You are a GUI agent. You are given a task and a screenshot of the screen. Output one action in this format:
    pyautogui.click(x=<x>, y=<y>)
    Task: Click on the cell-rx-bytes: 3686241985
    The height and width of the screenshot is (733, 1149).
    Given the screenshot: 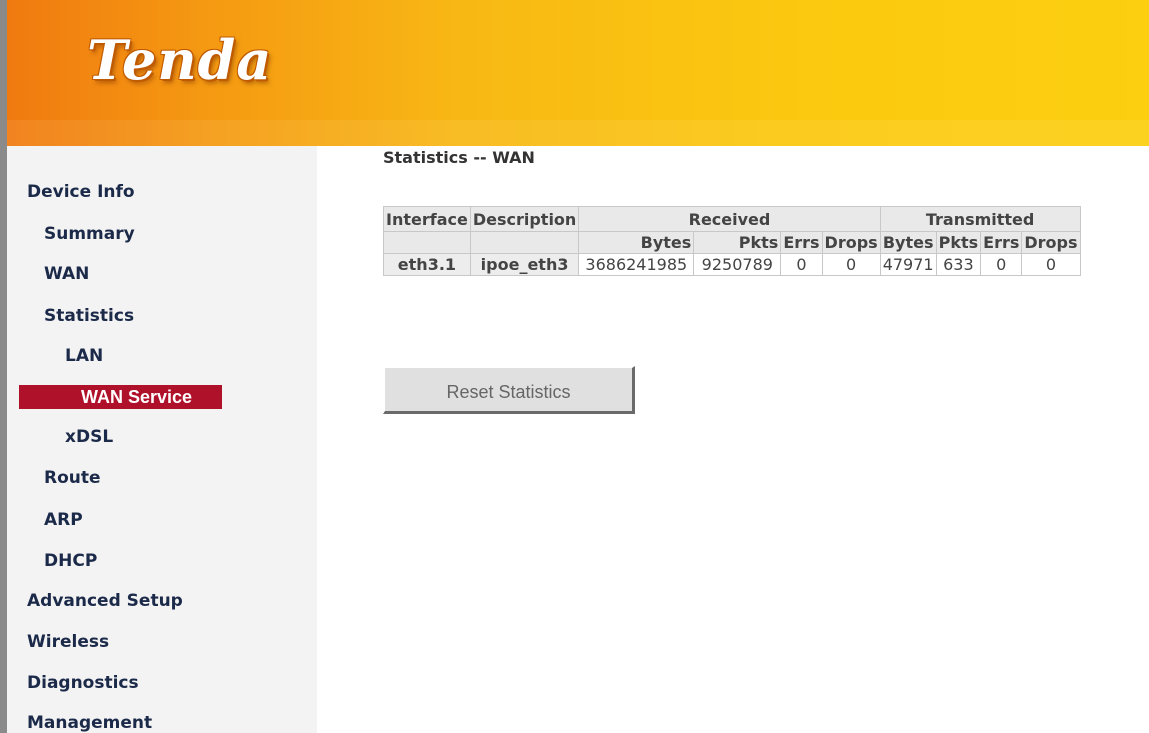 What is the action you would take?
    pyautogui.click(x=636, y=264)
    